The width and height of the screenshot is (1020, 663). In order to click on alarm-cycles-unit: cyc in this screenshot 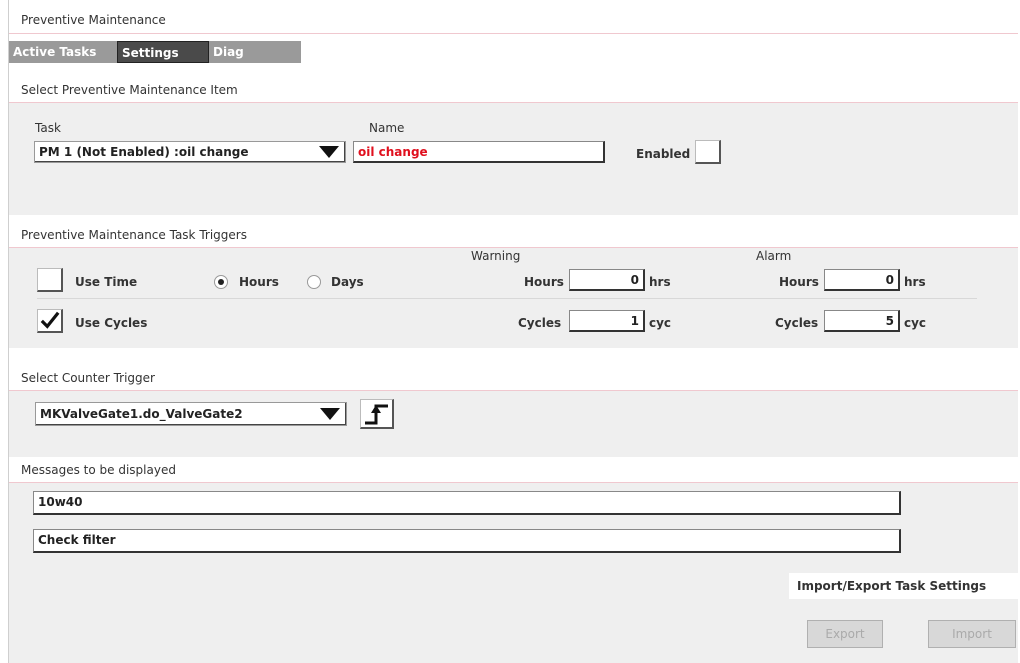, I will do `click(915, 323)`.